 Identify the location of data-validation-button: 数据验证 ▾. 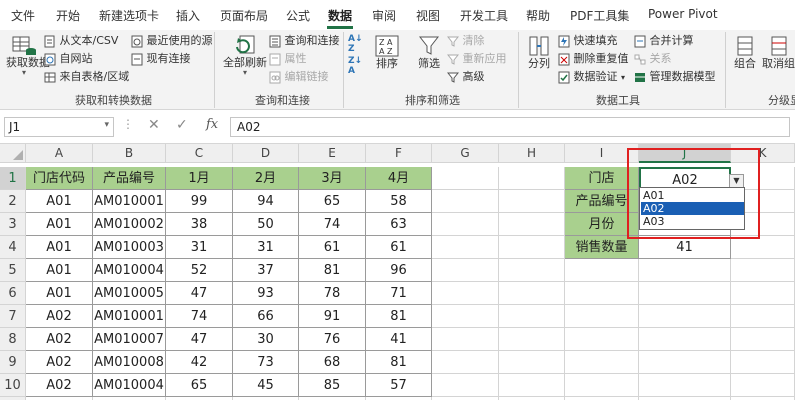
(591, 76).